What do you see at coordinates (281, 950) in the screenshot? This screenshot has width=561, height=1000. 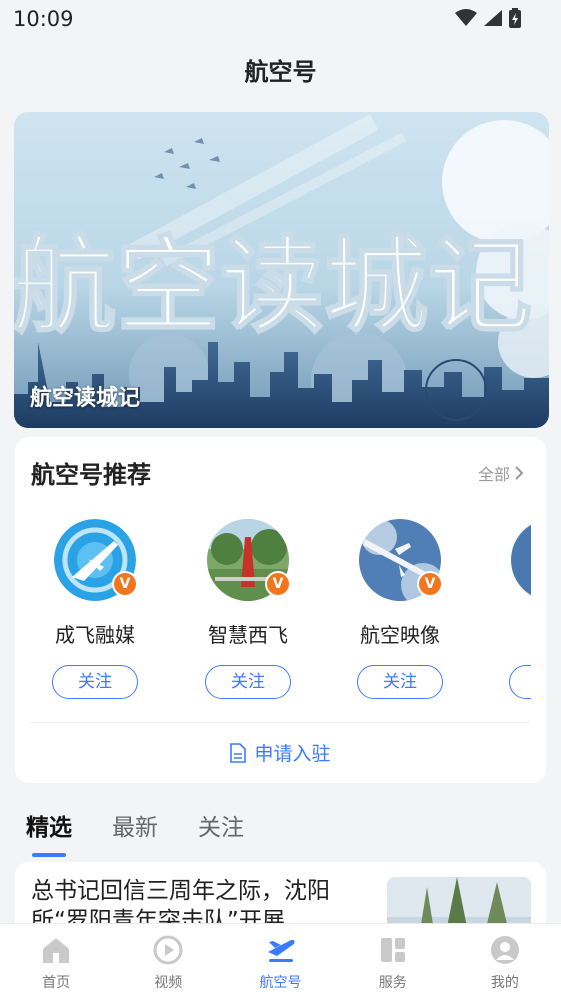 I see `airplane-icon` at bounding box center [281, 950].